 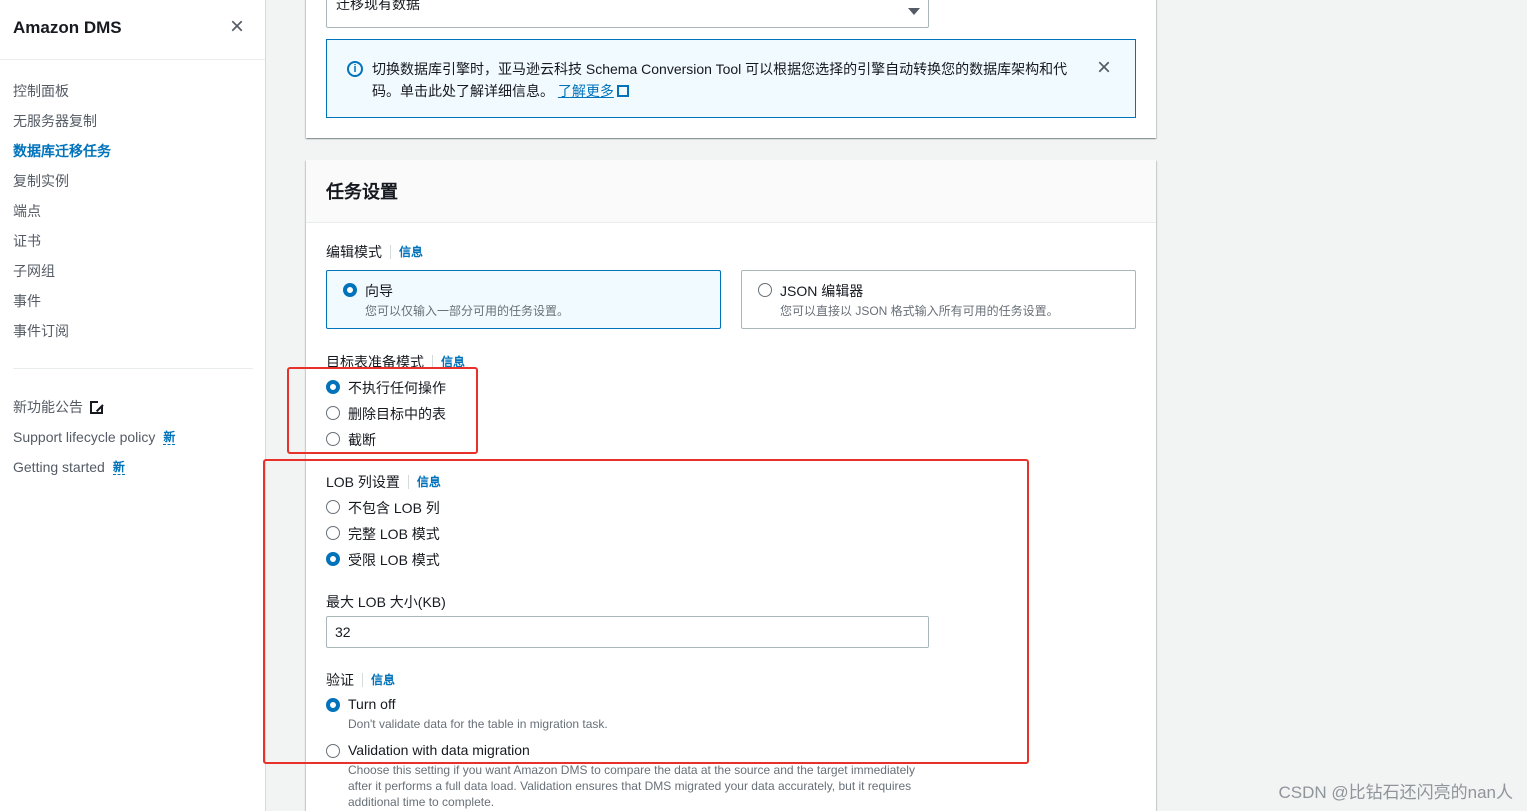 I want to click on radio-label: 不包含 LOB 列, so click(x=394, y=508).